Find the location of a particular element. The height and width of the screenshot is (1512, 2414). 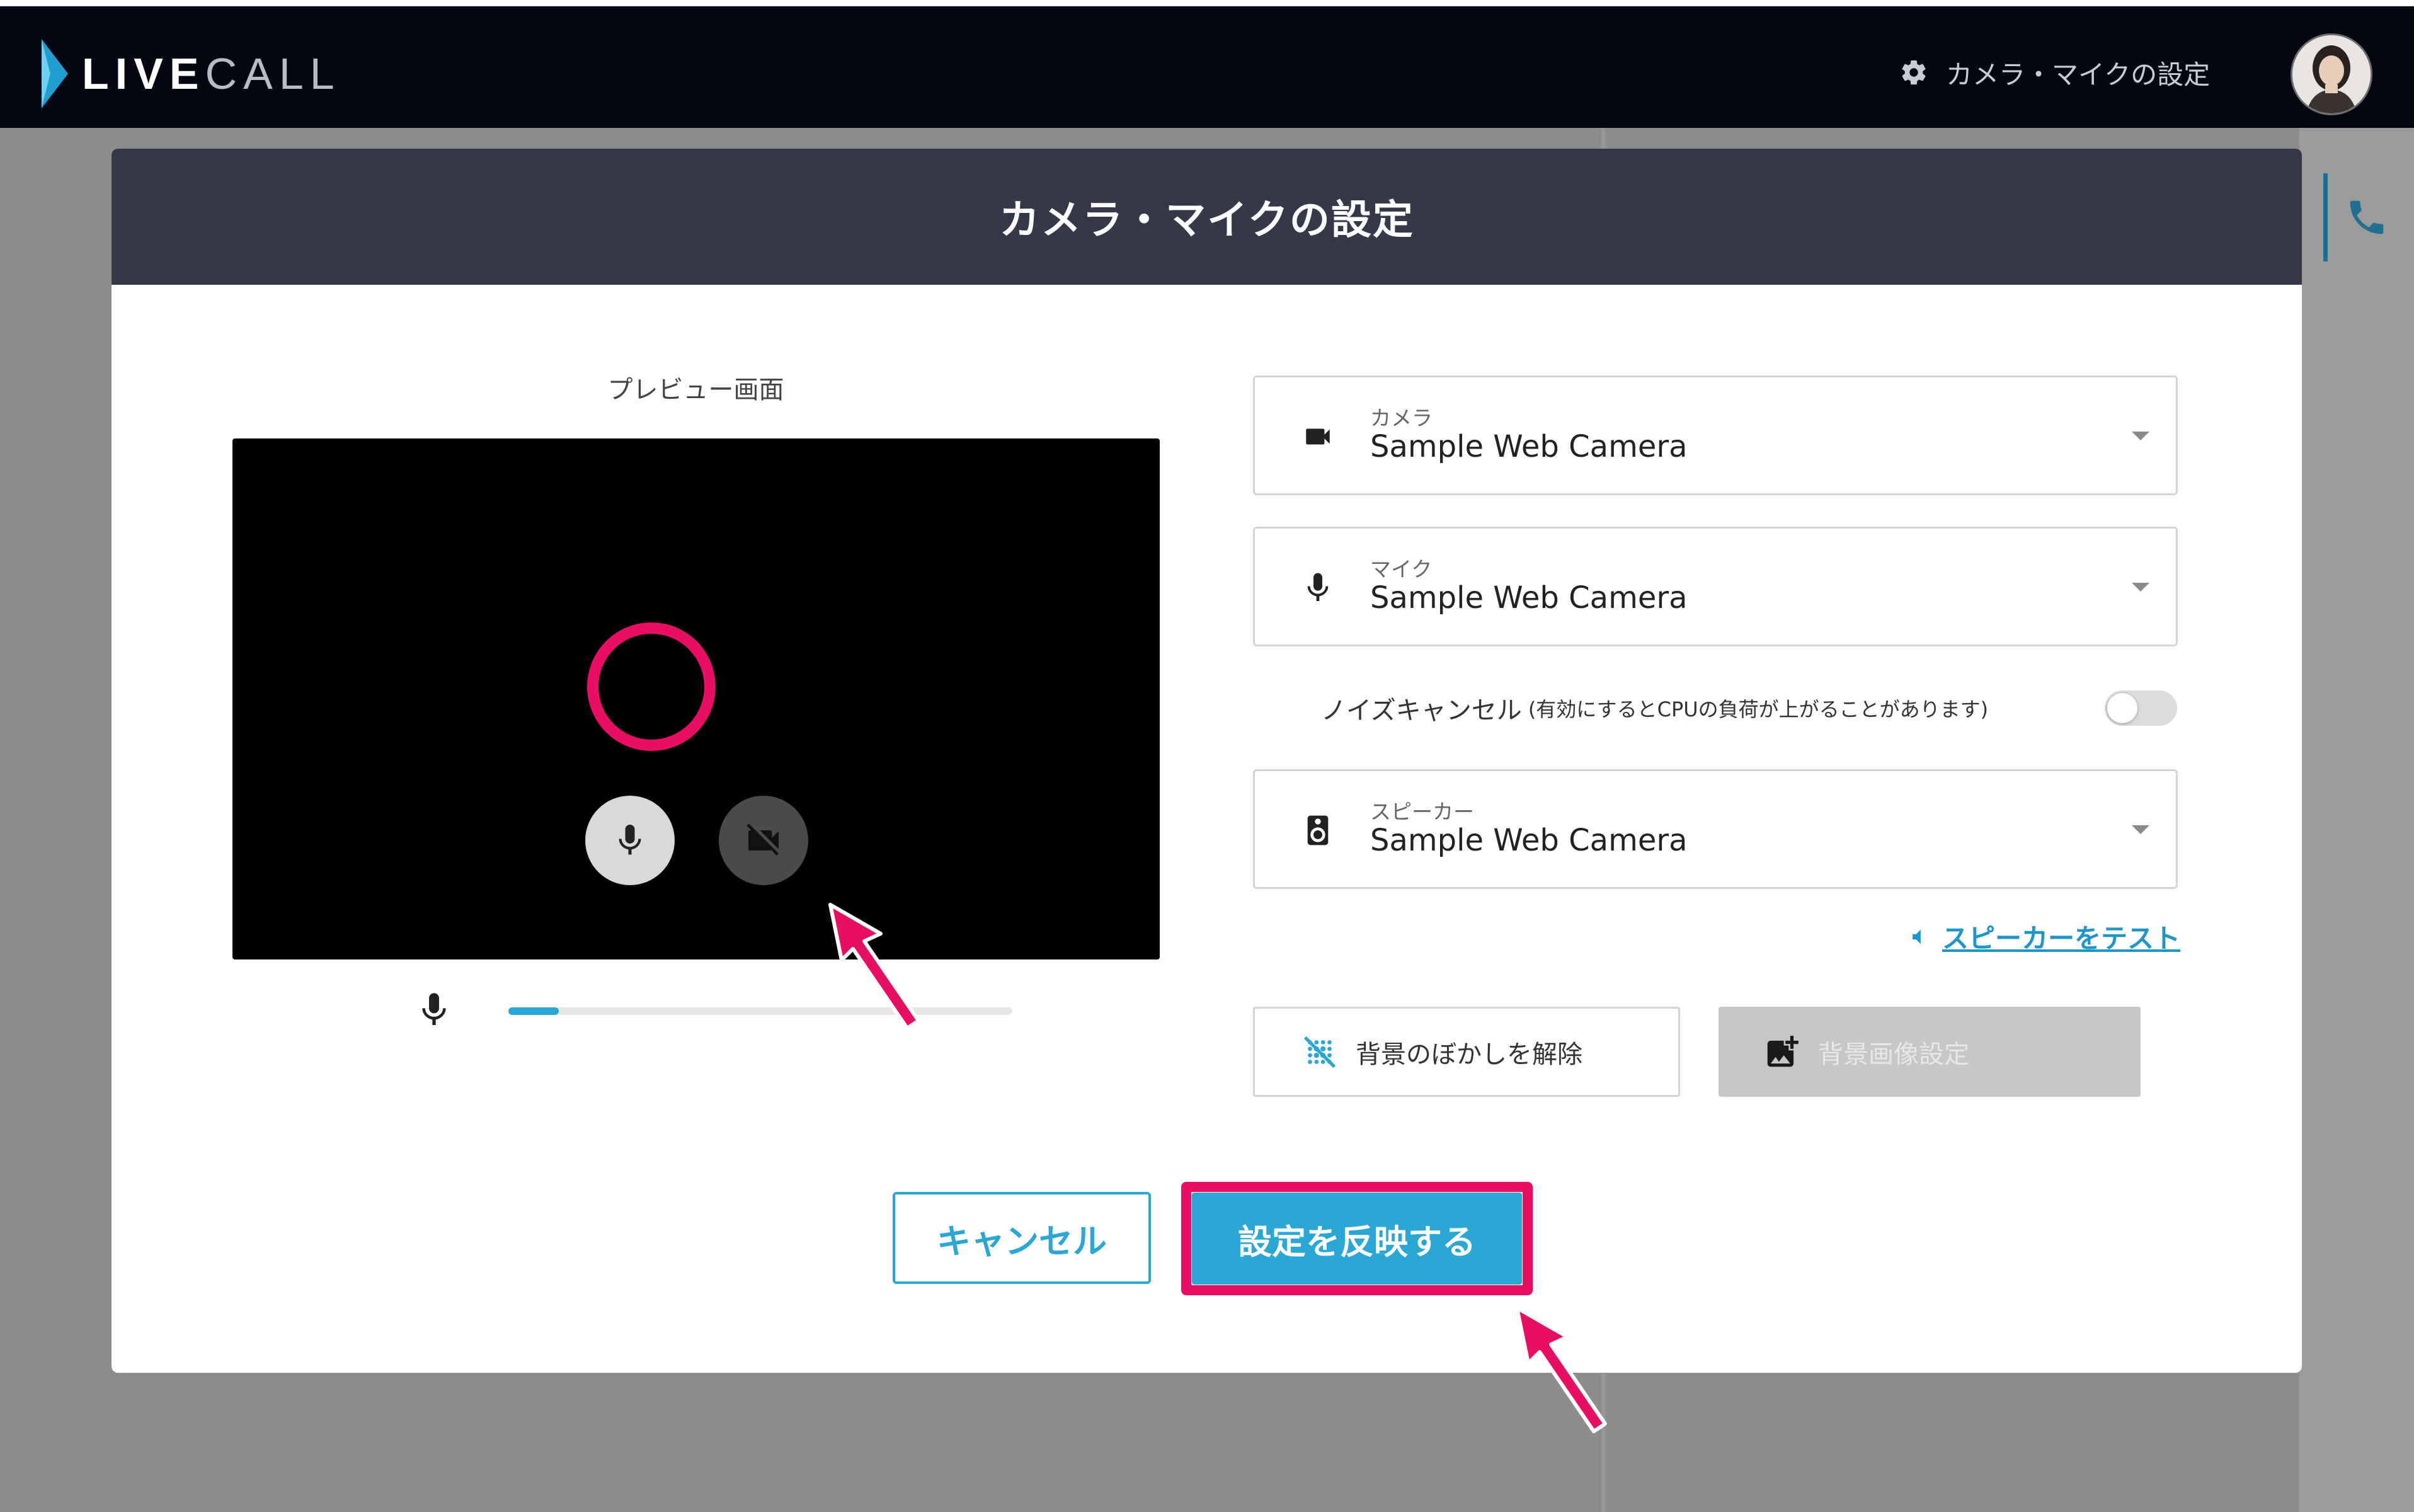

background-image-button: 背景画像設定 is located at coordinates (1930, 1052).